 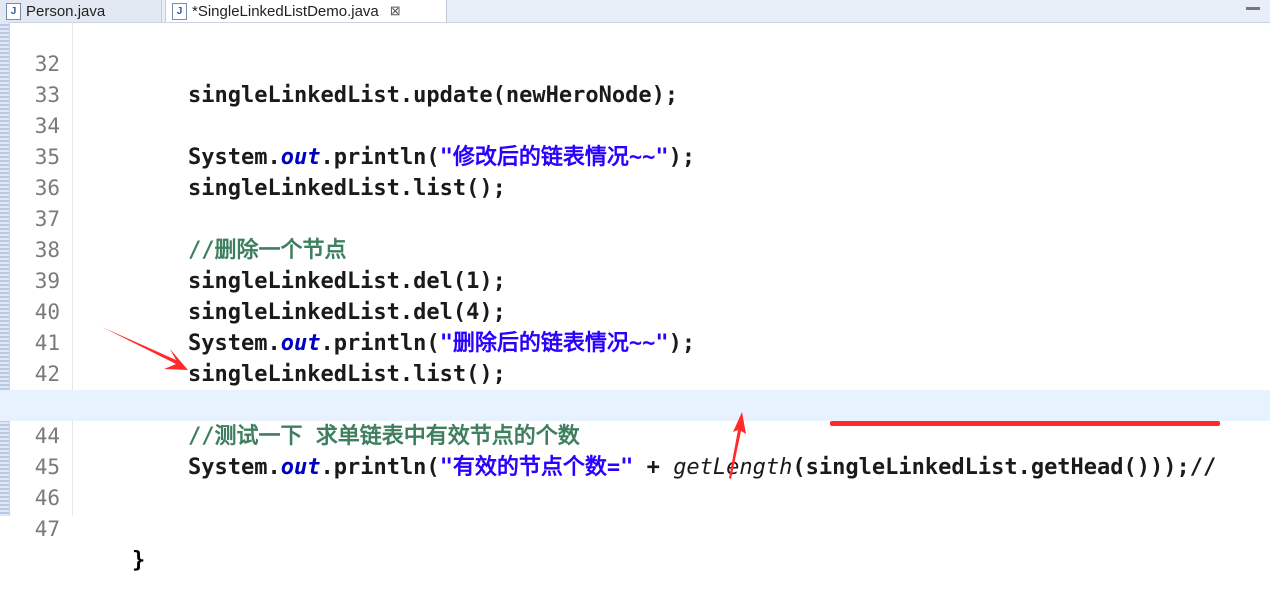 What do you see at coordinates (424, 403) in the screenshot?
I see `annotation-arrows` at bounding box center [424, 403].